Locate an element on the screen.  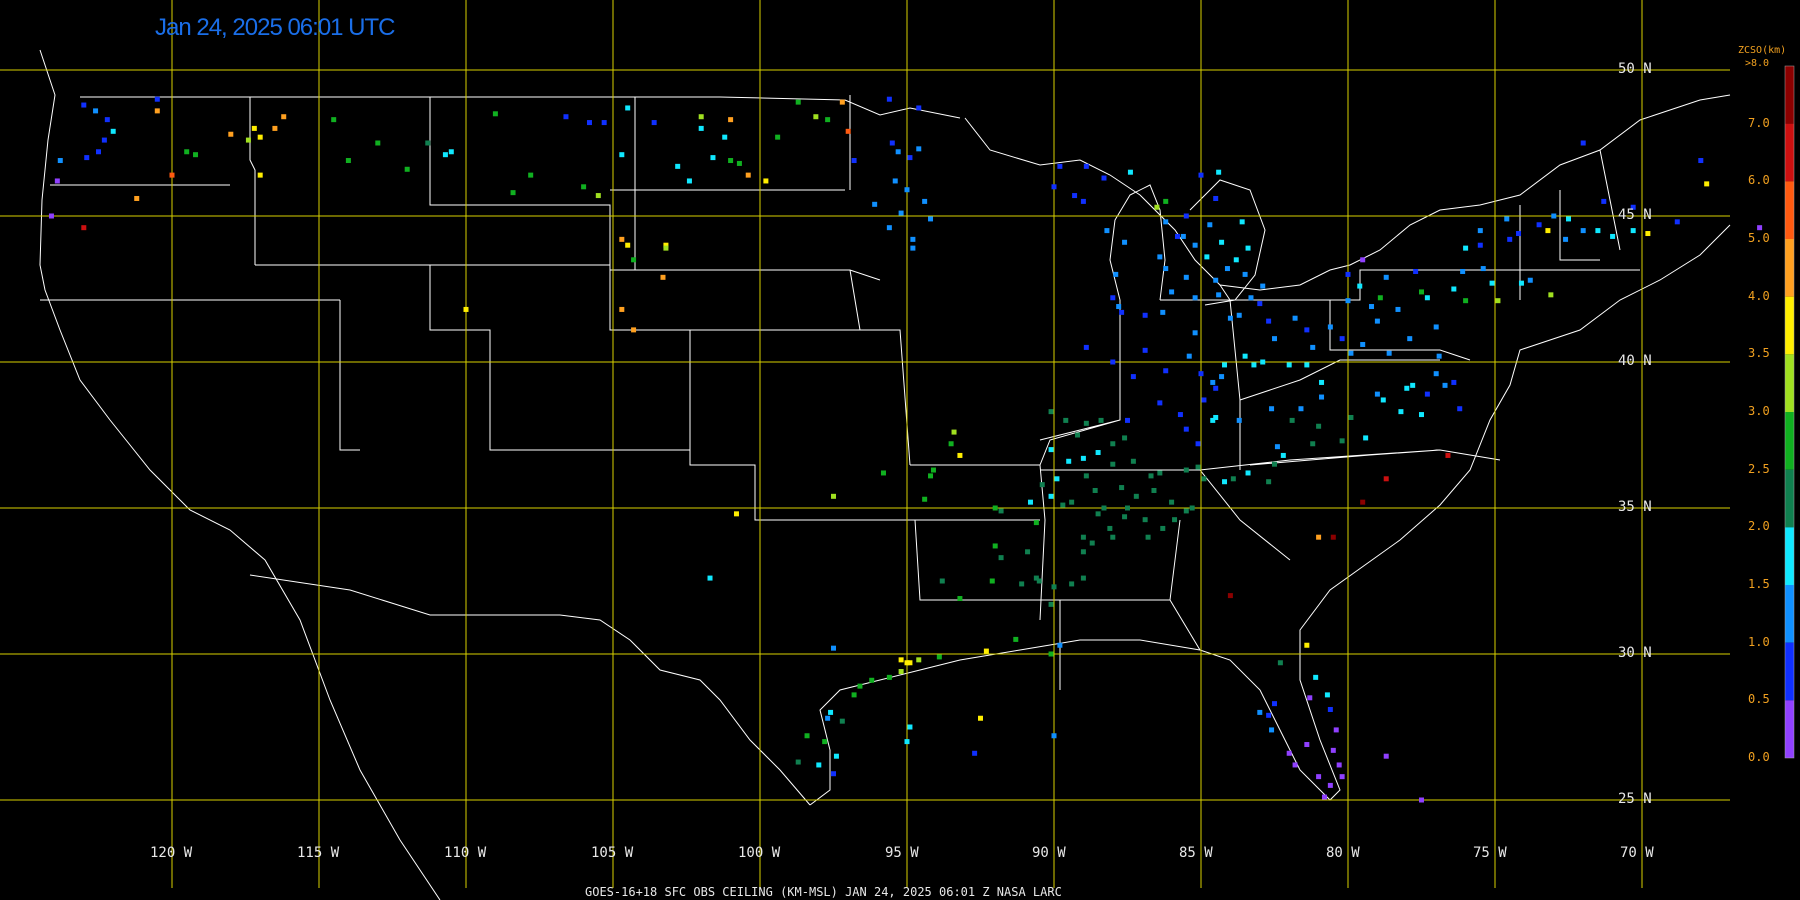
lon-label: 90 W is located at coordinates (1049, 853).